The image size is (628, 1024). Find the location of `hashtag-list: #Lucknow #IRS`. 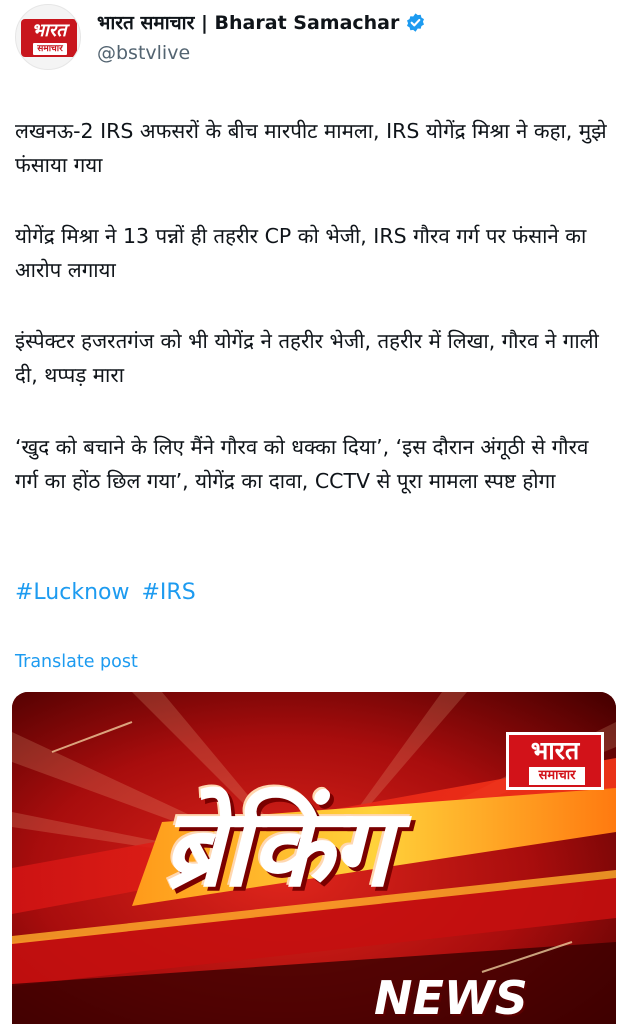

hashtag-list: #Lucknow #IRS is located at coordinates (108, 593).